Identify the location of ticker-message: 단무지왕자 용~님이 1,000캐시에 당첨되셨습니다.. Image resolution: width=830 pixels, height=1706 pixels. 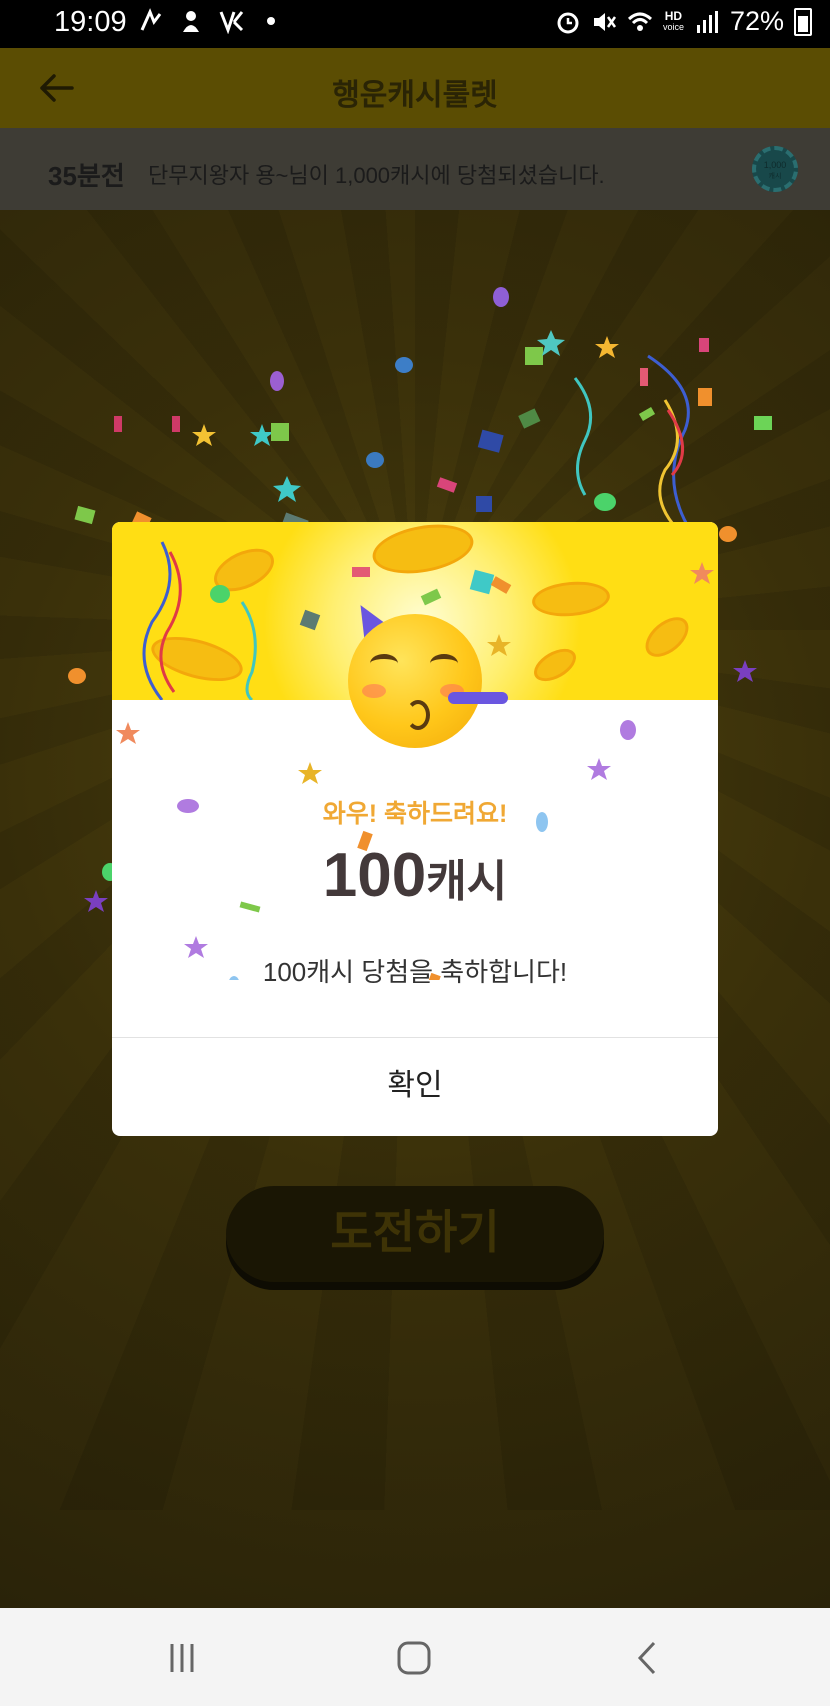
(376, 175).